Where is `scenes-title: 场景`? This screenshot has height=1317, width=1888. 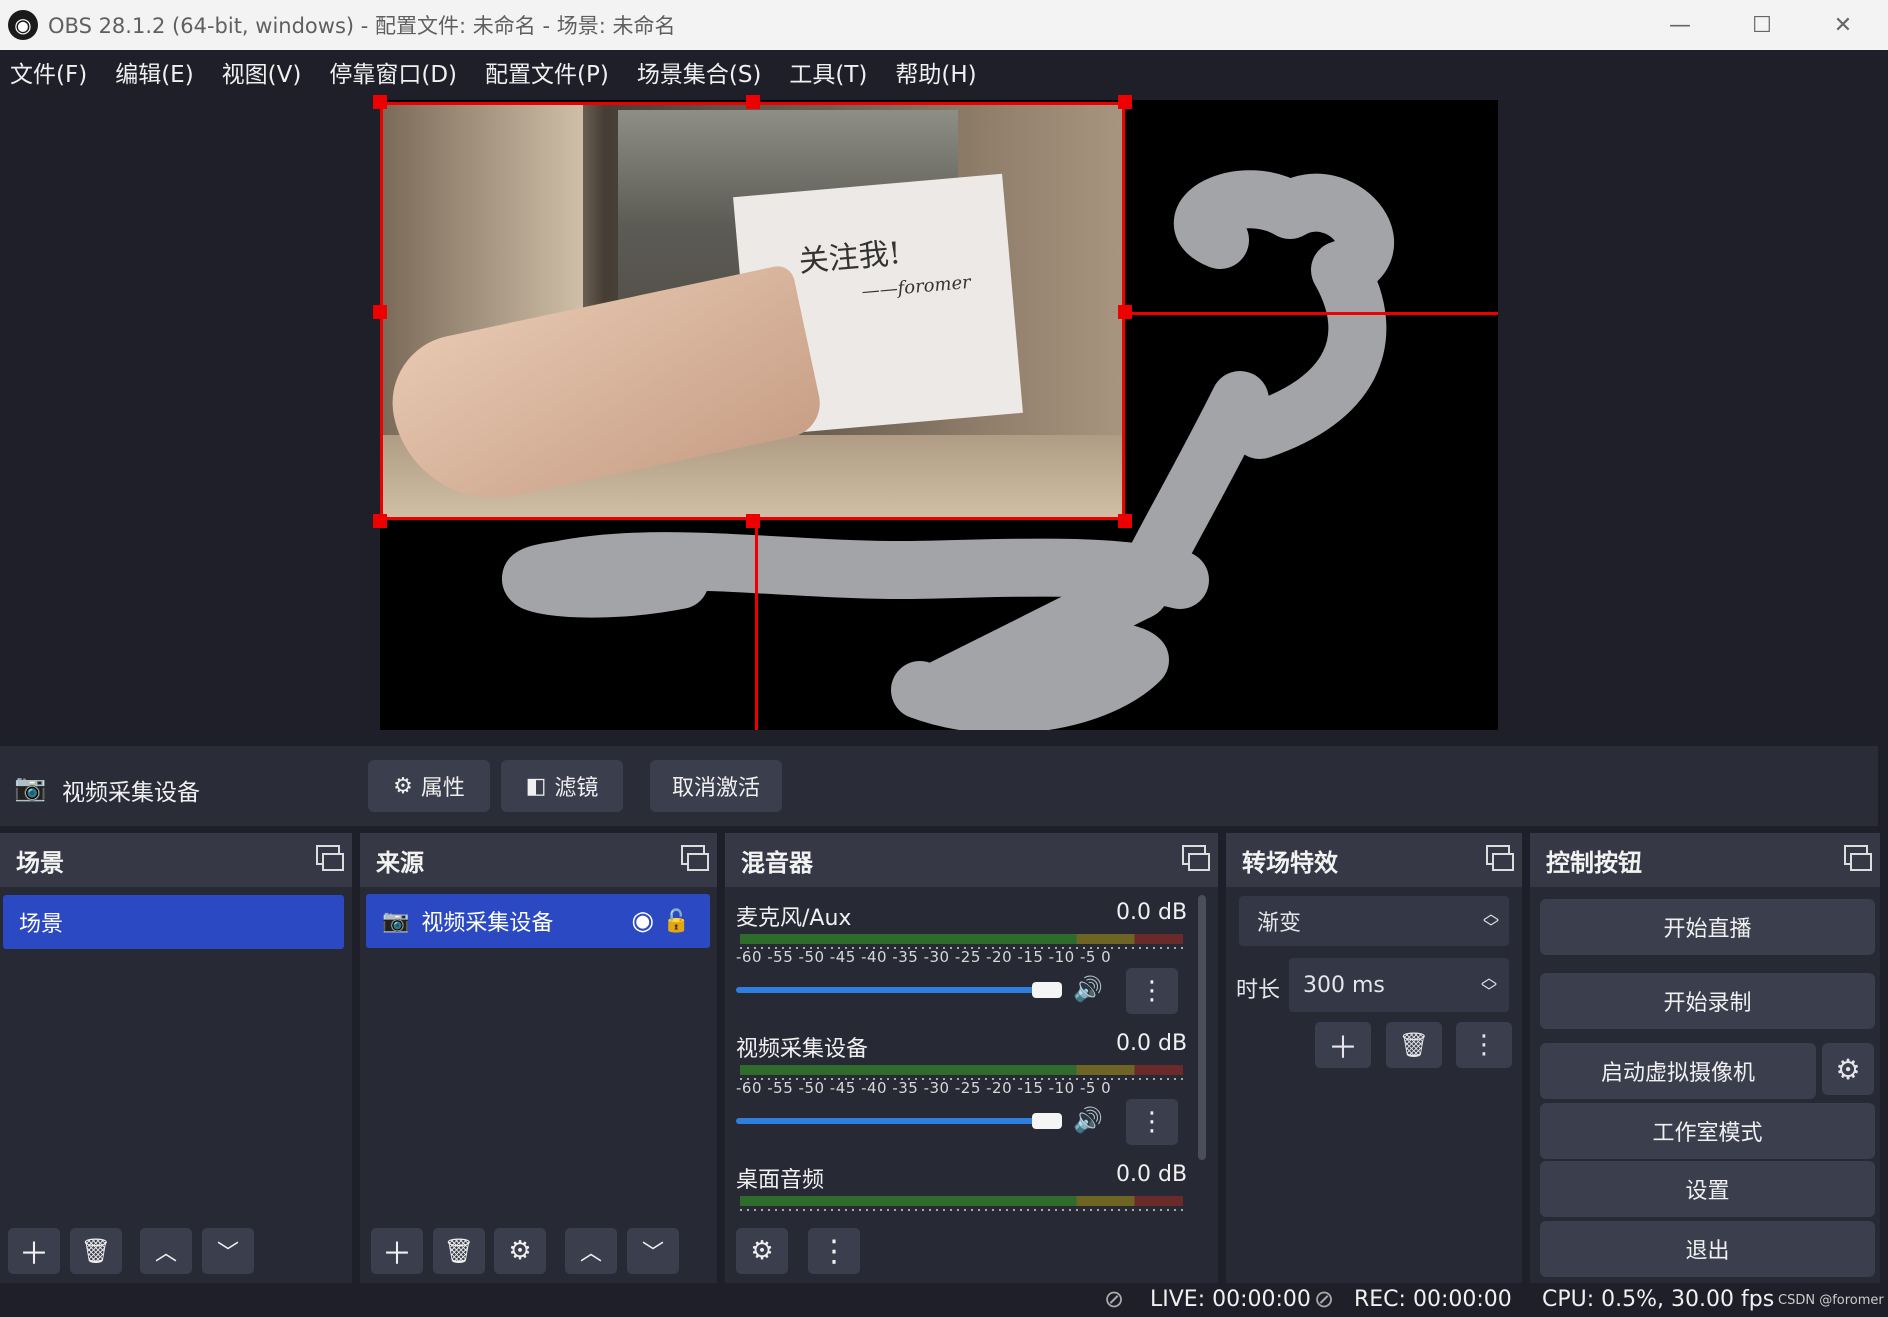
scenes-title: 场景 is located at coordinates (40, 862).